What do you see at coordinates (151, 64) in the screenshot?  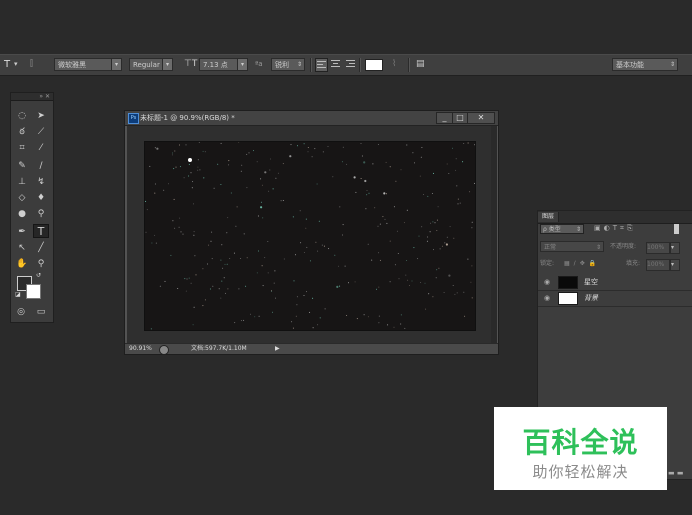 I see `font-style-dropdown: Regular ▾` at bounding box center [151, 64].